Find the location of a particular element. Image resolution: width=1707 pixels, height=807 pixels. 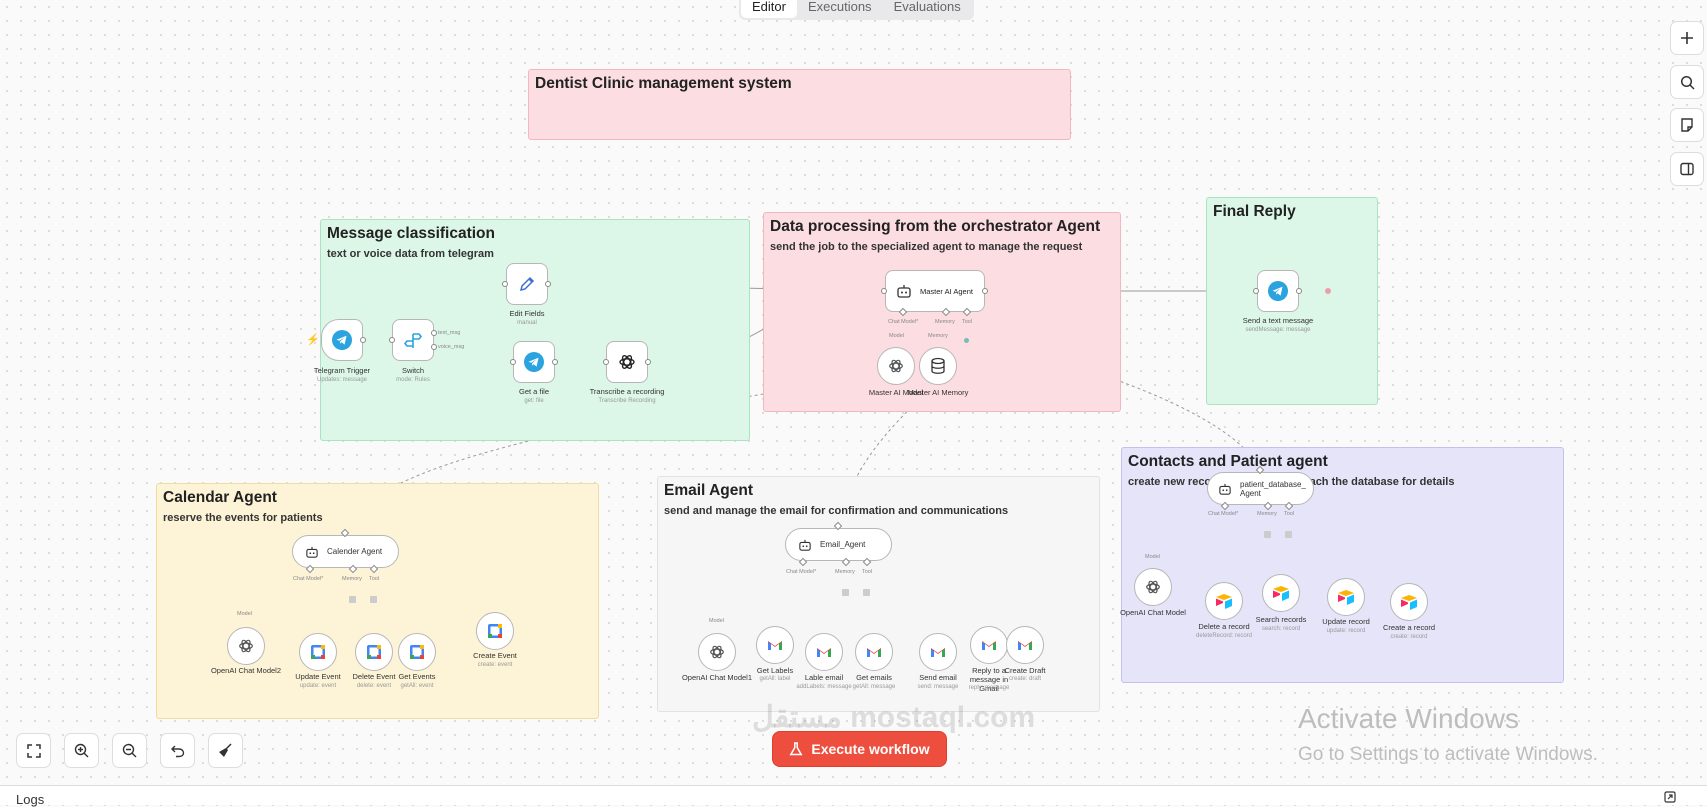

popout-icon is located at coordinates (1670, 797).